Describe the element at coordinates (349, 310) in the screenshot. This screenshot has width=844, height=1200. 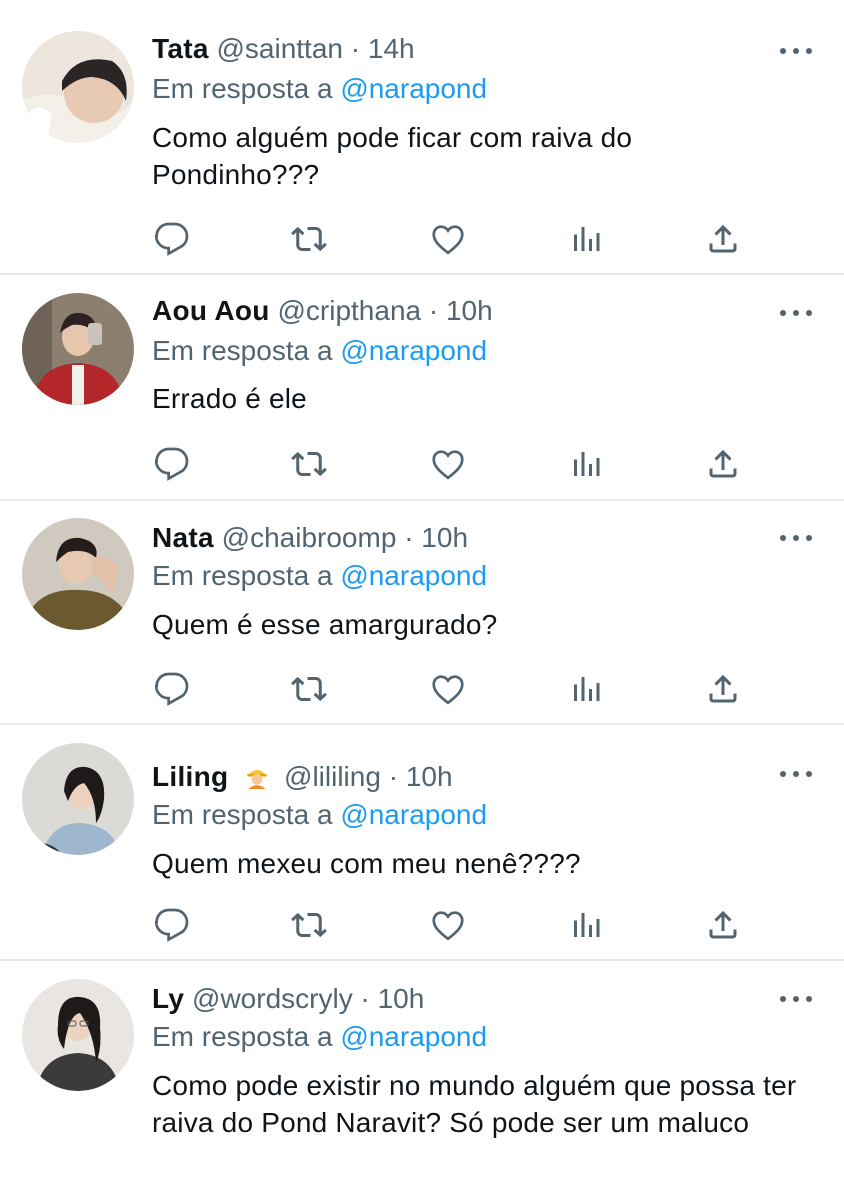
I see `user-handle: @cripthana` at that location.